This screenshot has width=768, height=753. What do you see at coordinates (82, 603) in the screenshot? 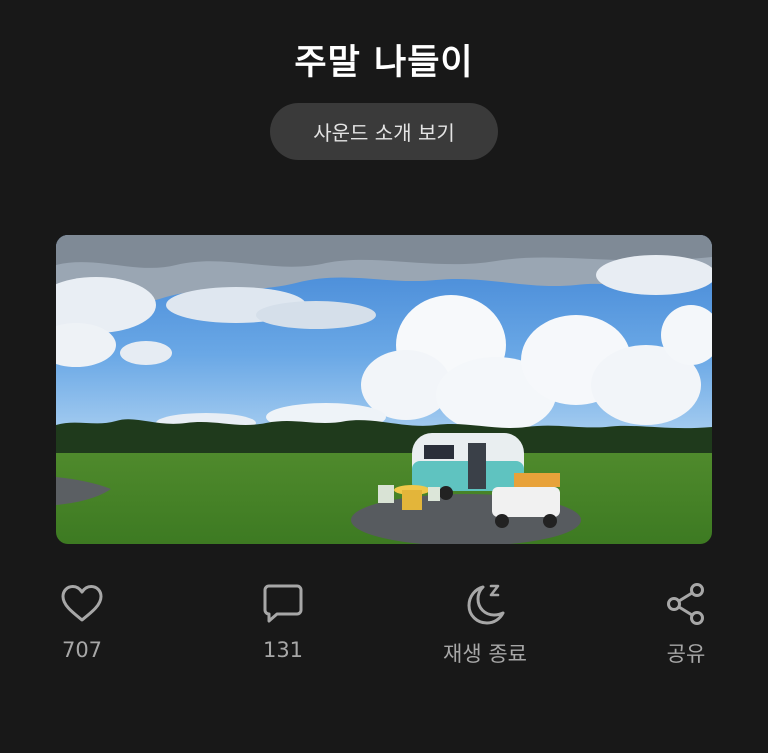
I see `heart-icon` at bounding box center [82, 603].